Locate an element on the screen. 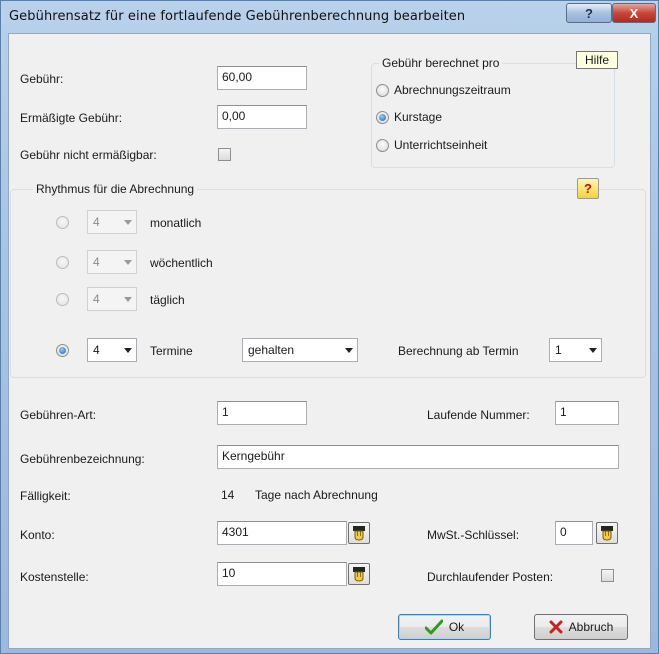 The image size is (659, 654). reduced-fee-label: Ermäßigte Gebühr: is located at coordinates (71, 118).